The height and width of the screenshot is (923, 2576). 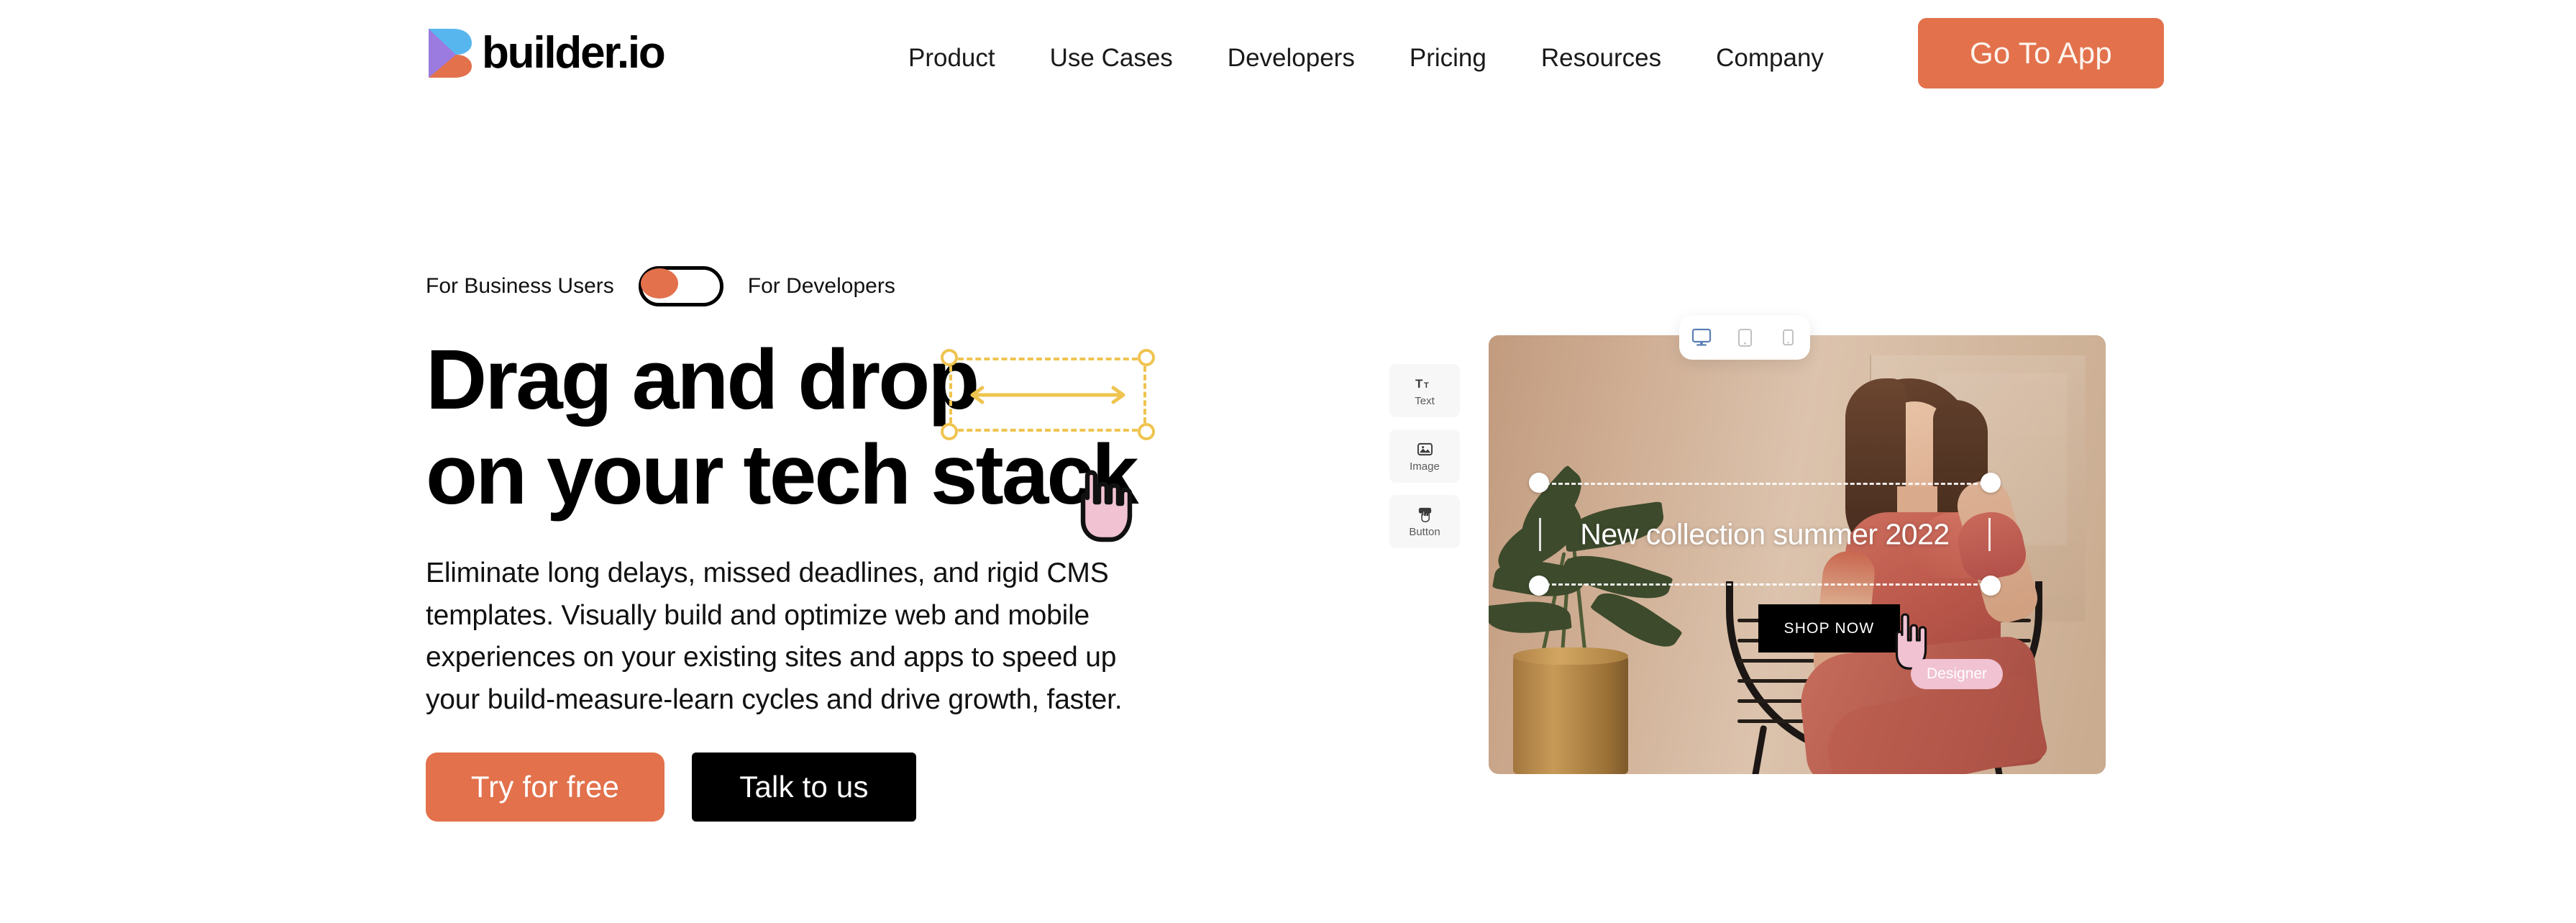 I want to click on toggle-knob, so click(x=659, y=283).